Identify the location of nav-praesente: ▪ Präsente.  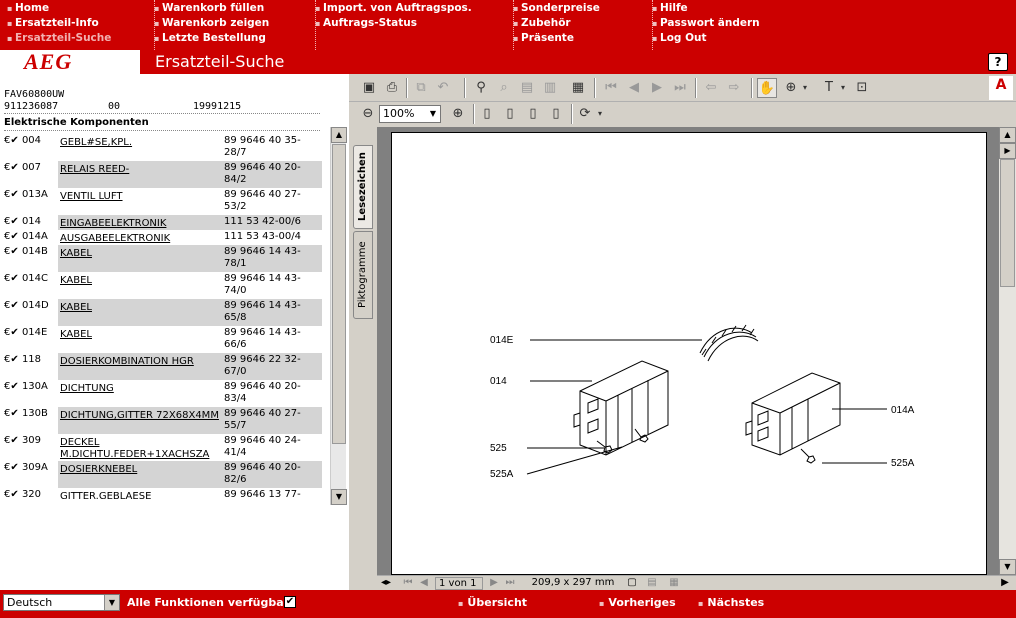
(556, 38).